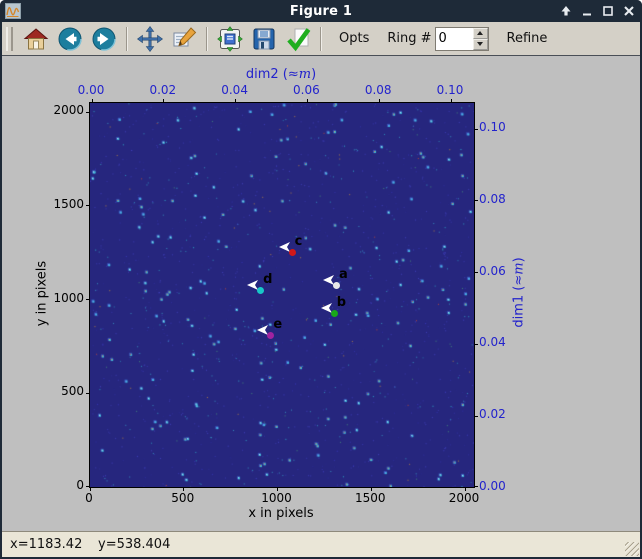 This screenshot has height=559, width=642. Describe the element at coordinates (519, 292) in the screenshot. I see `right-axis-label: dim1 (≈m)` at that location.